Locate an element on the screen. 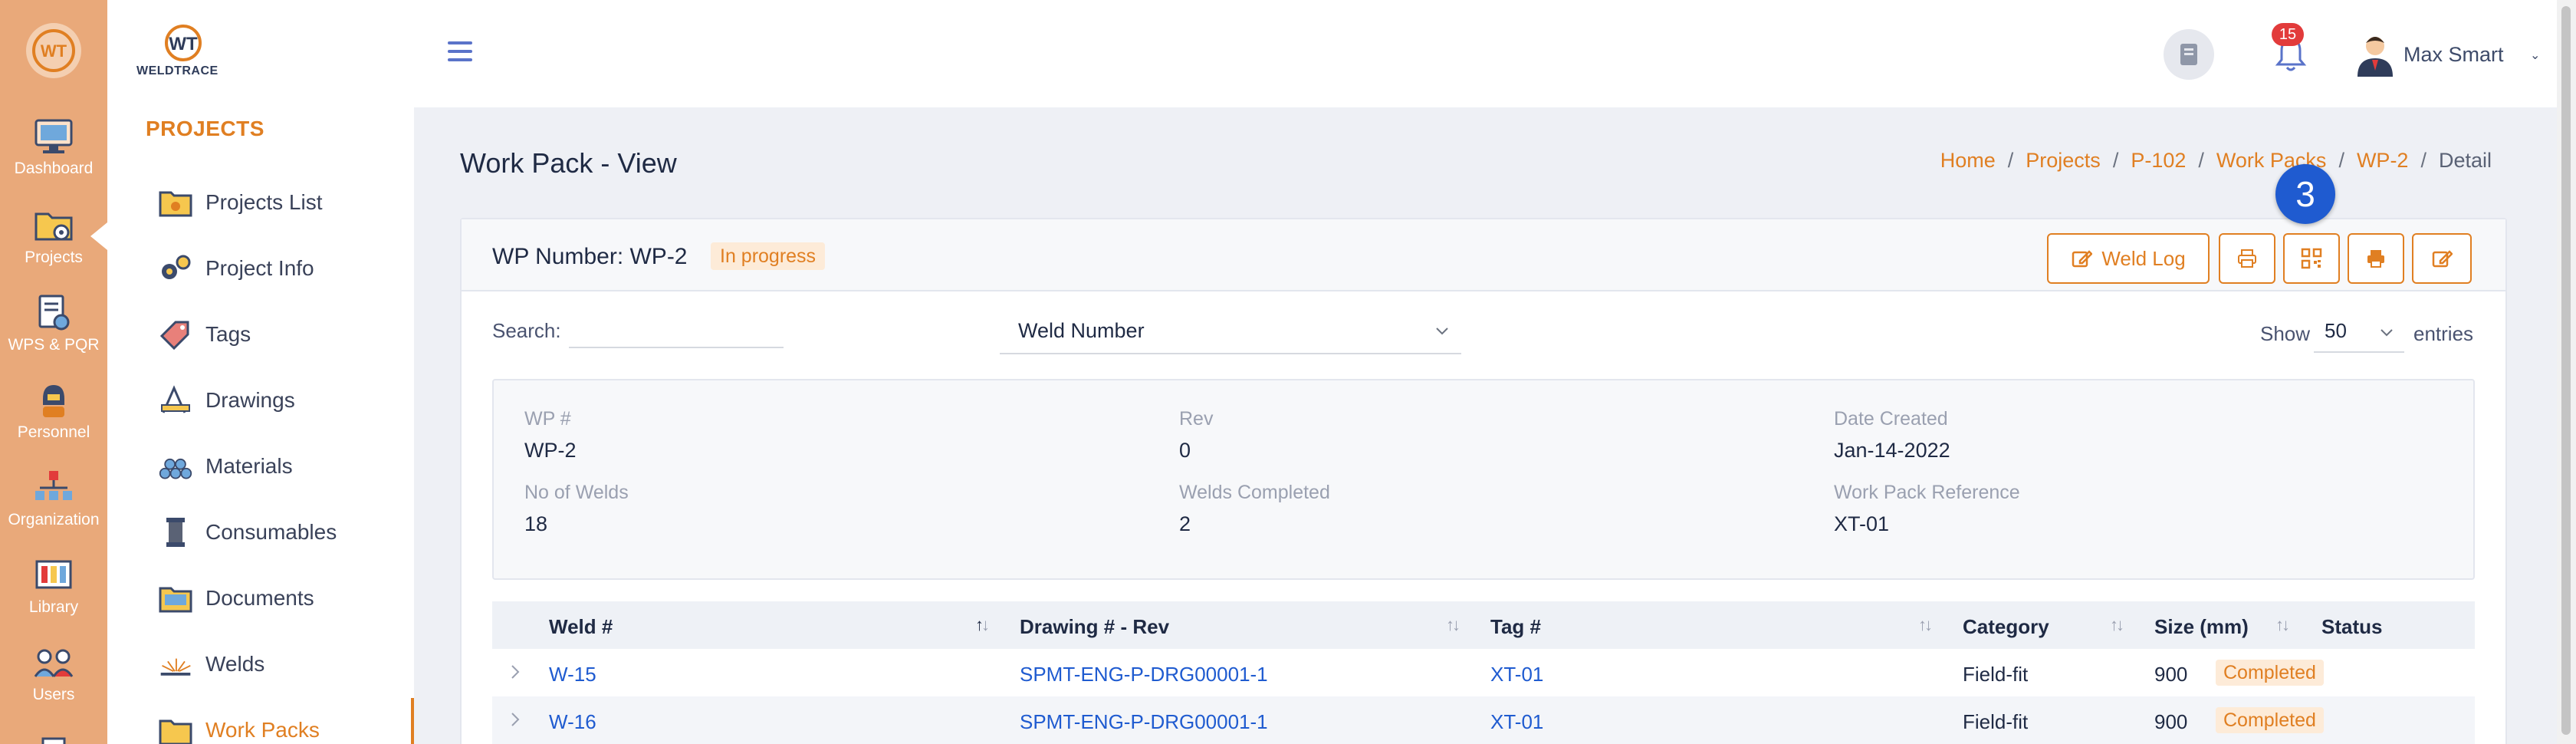 The image size is (2576, 744). sidebar-item-materials: Materials is located at coordinates (284, 466).